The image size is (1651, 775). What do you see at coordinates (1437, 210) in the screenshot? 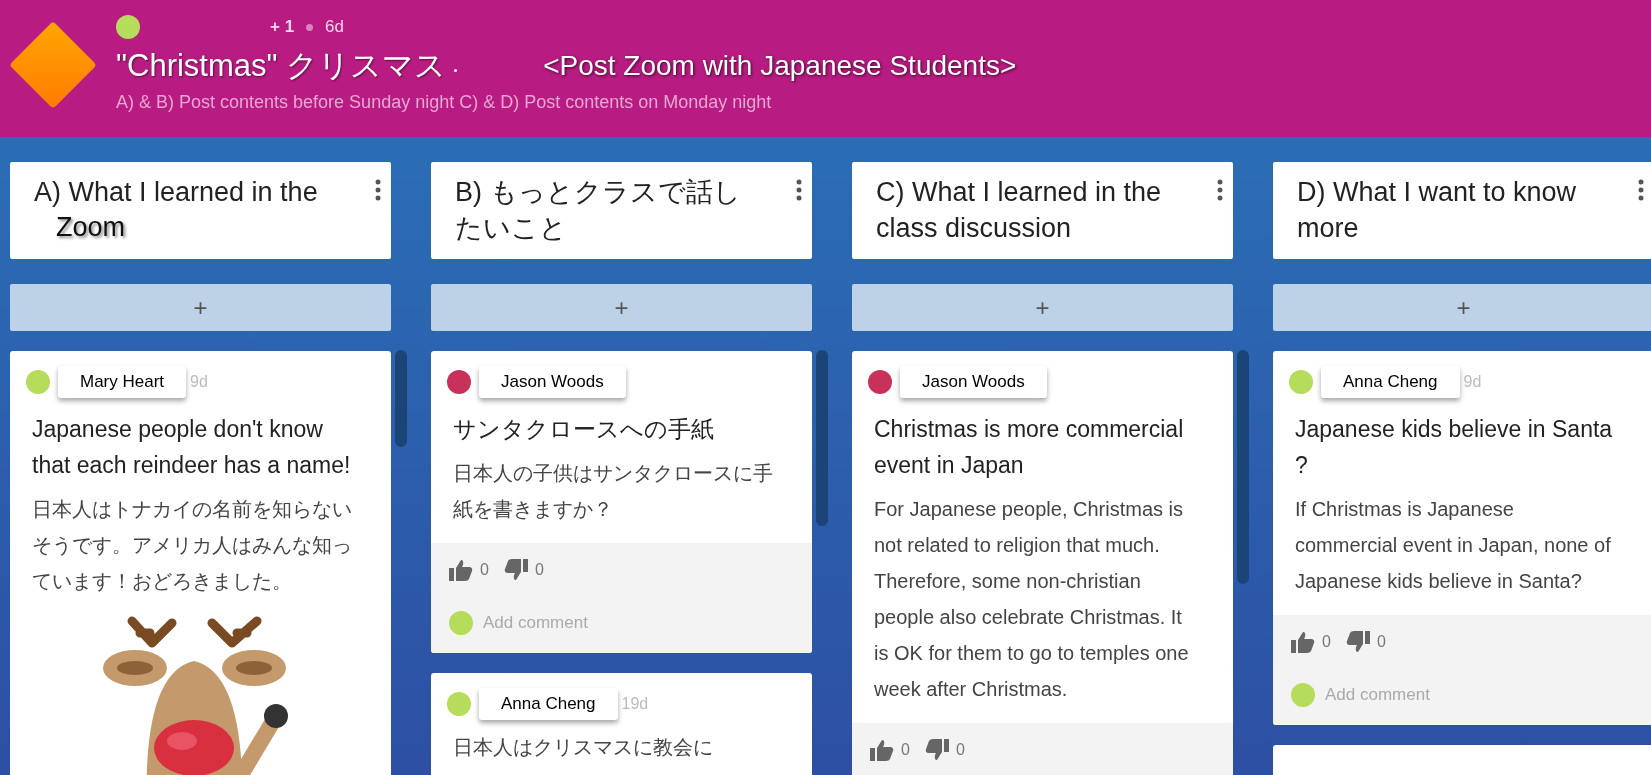
I see `column-title: D) What I want to know more` at bounding box center [1437, 210].